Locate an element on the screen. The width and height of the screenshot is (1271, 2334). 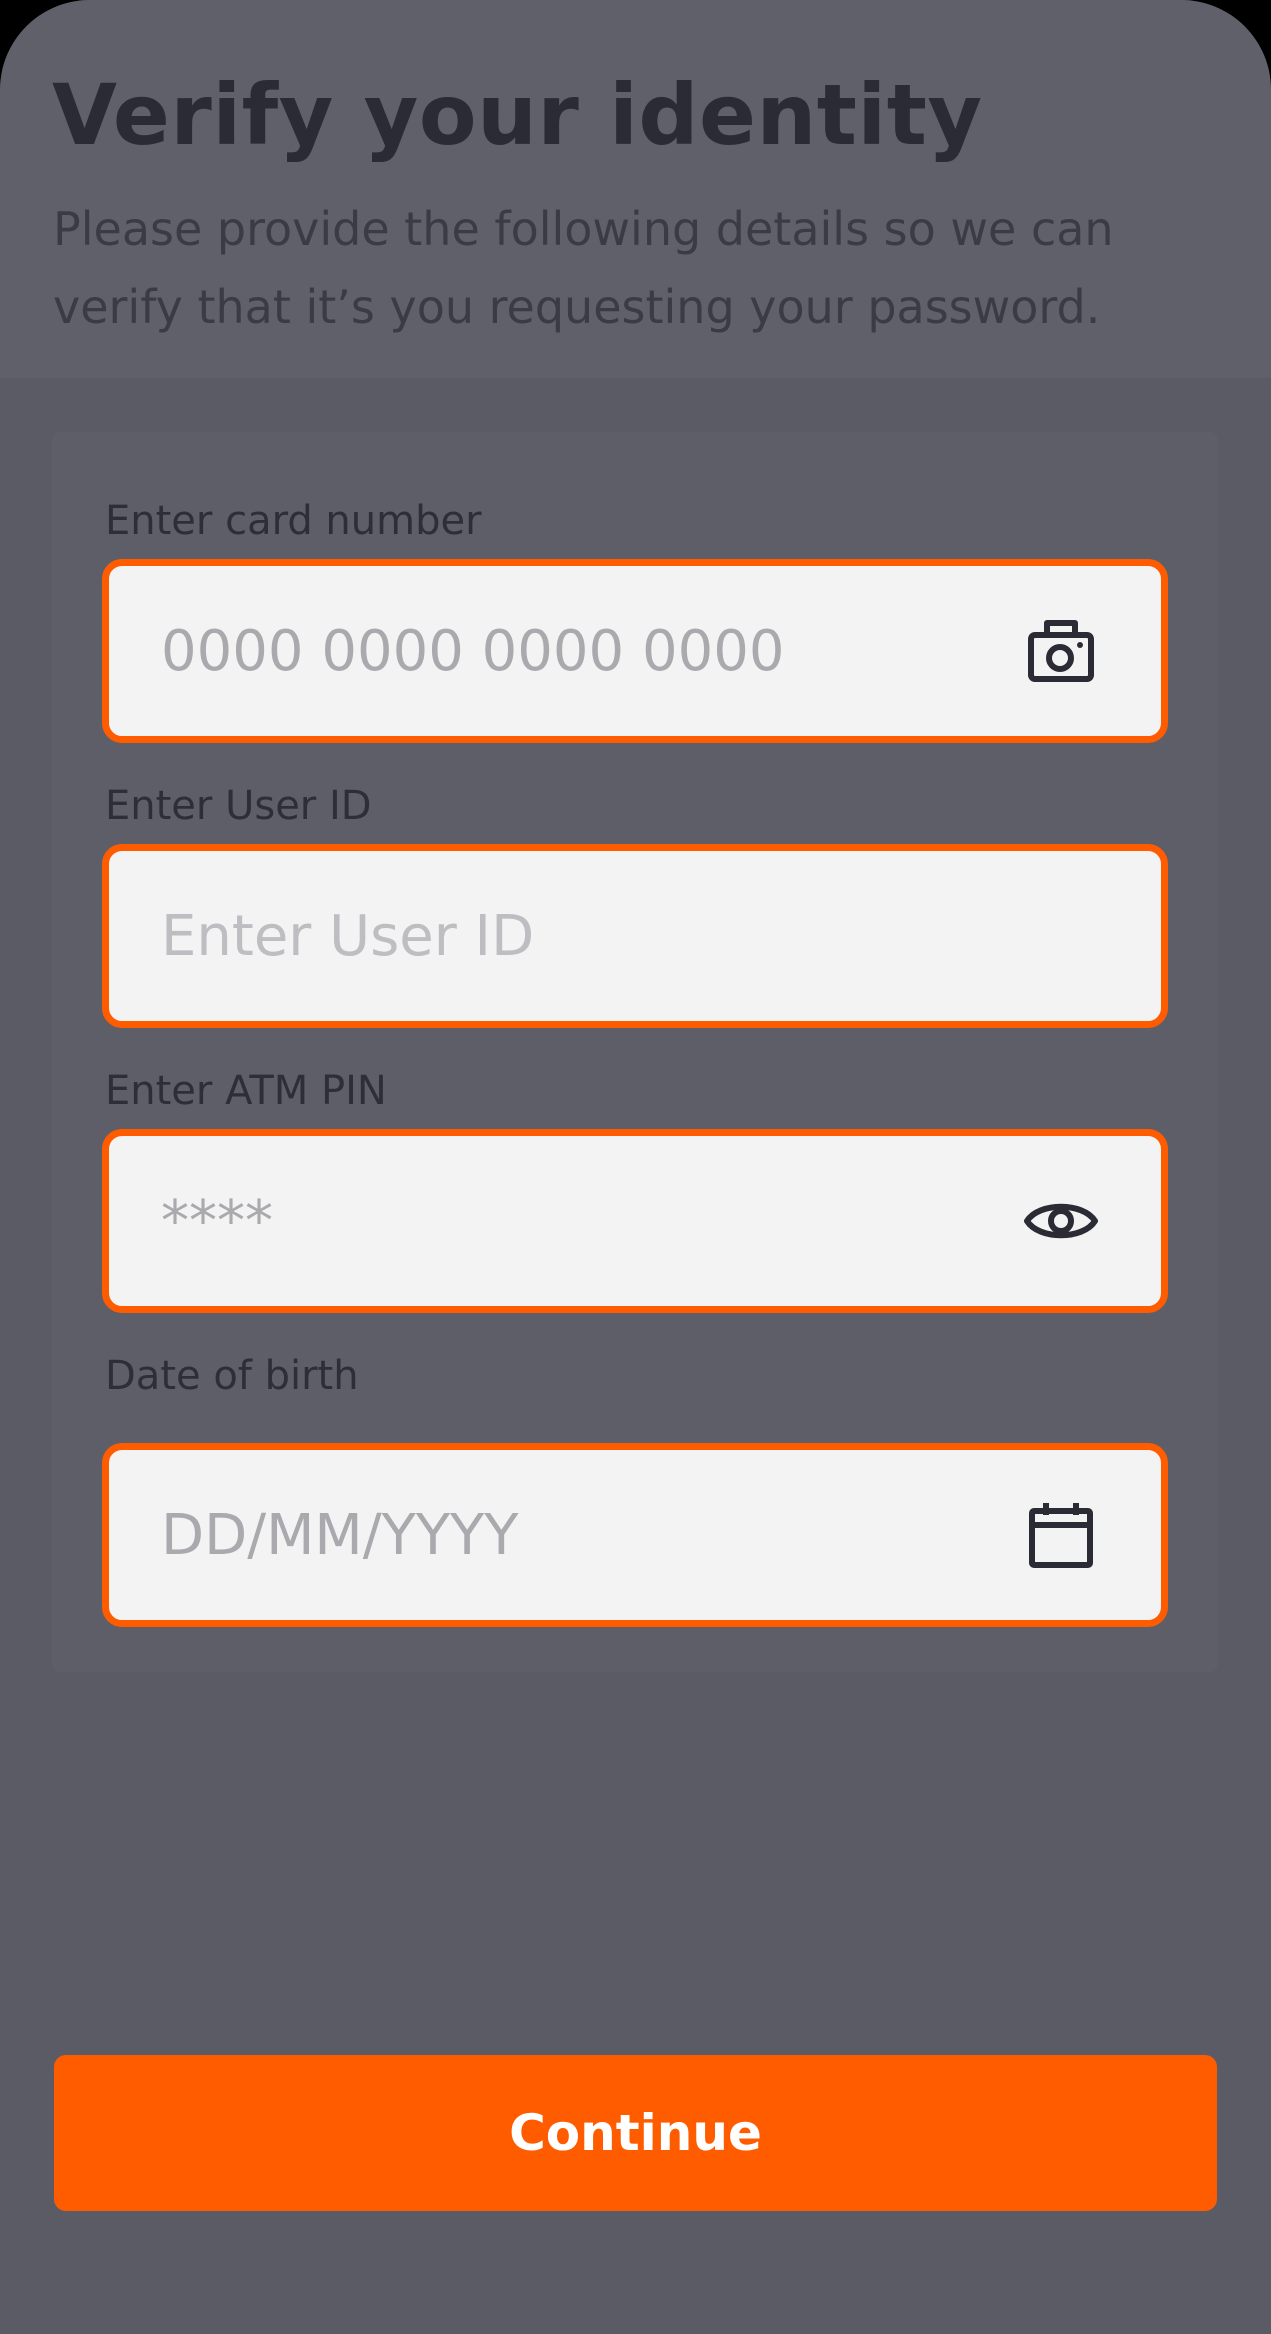
eye-icon is located at coordinates (1061, 1221).